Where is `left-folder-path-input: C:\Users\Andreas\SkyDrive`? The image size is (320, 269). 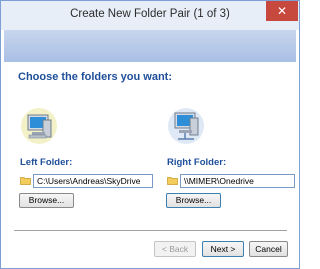 left-folder-path-input: C:\Users\Andreas\SkyDrive is located at coordinates (93, 181).